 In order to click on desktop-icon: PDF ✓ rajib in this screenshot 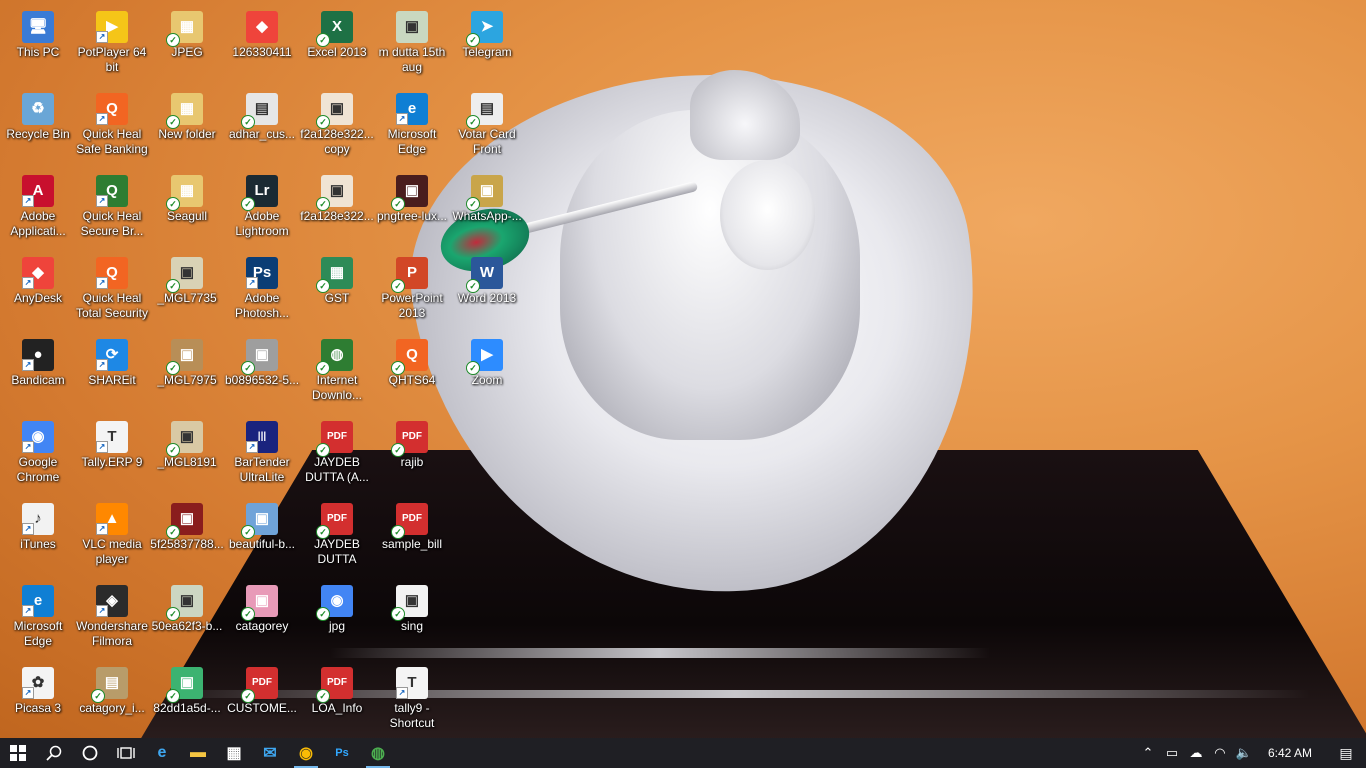, I will do `click(412, 454)`.